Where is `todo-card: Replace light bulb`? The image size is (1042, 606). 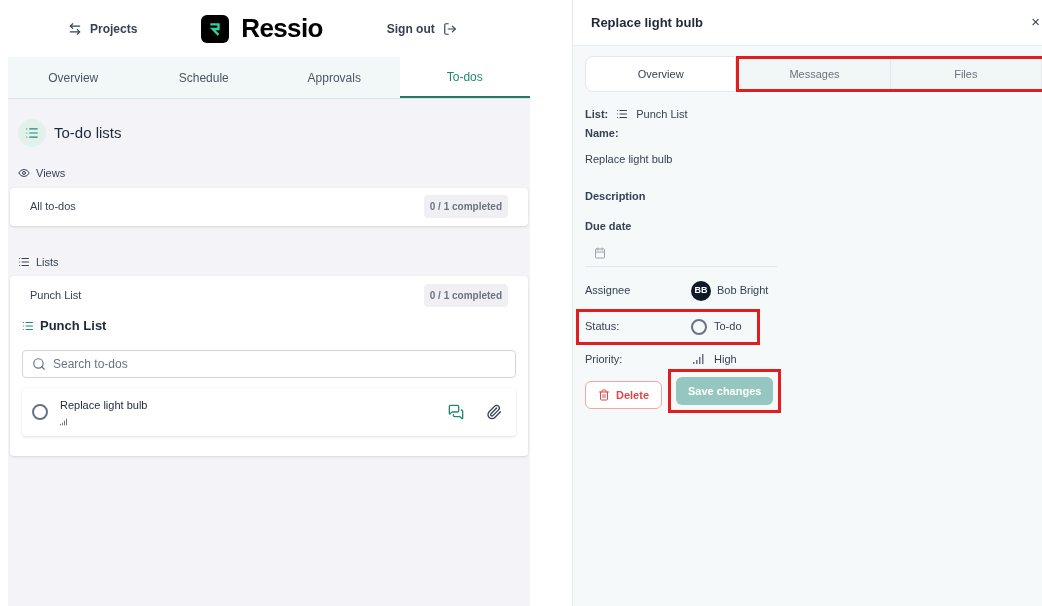
todo-card: Replace light bulb is located at coordinates (269, 411).